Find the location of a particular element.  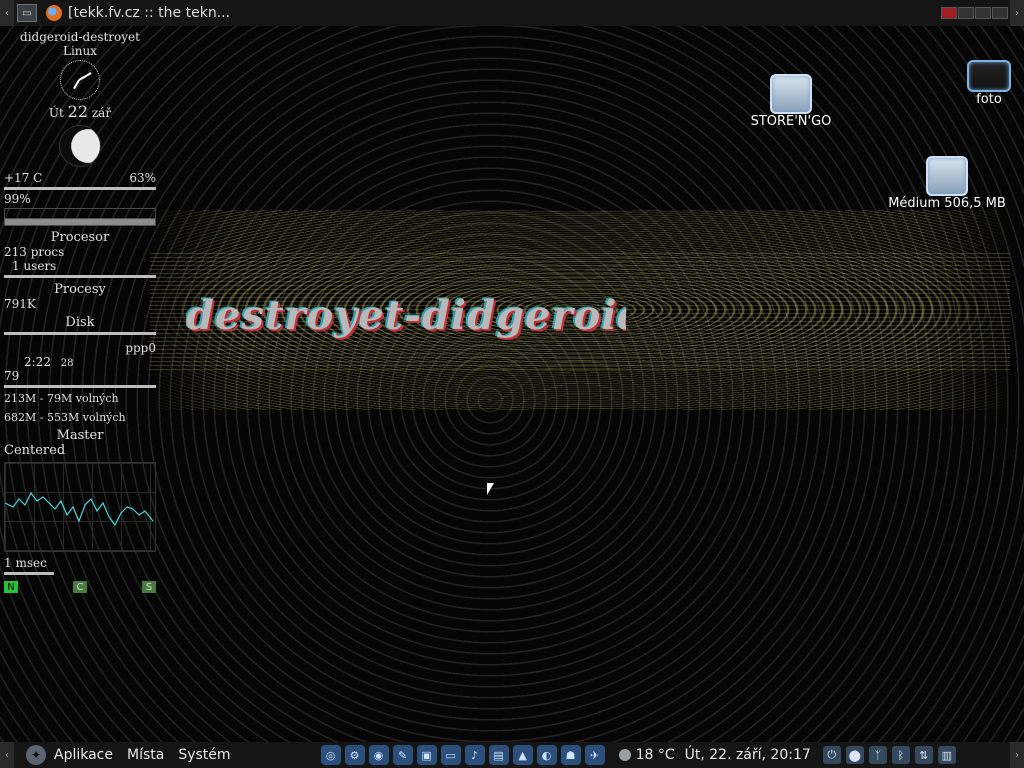

network-icon: ◎ is located at coordinates (330, 755).